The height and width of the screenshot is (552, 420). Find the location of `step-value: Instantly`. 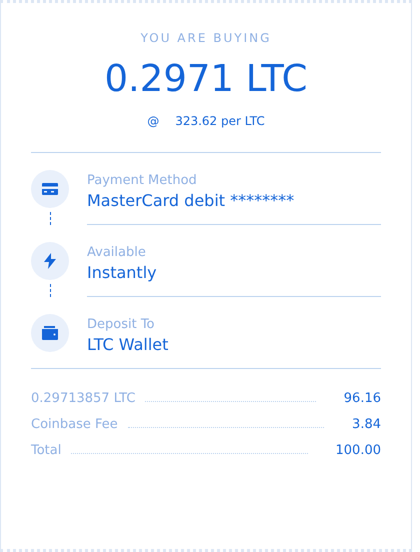

step-value: Instantly is located at coordinates (122, 272).